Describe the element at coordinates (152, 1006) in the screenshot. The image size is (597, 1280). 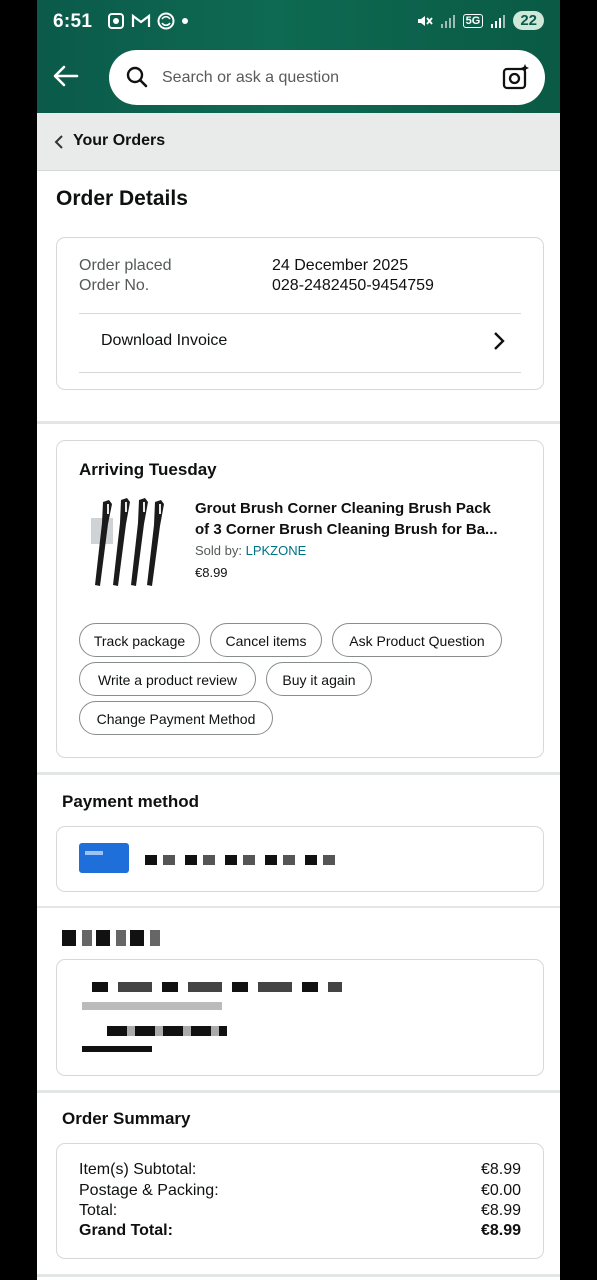
I see `redacted-address-line2` at that location.